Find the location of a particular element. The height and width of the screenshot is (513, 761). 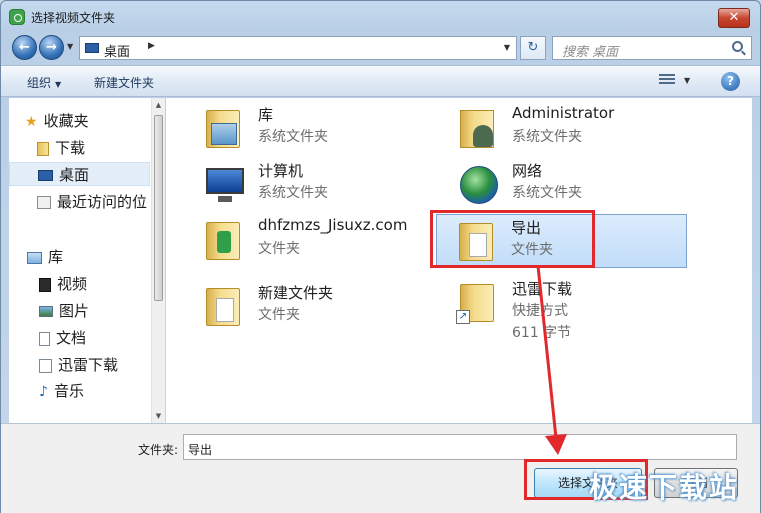

window-title: 选择视频文件夹 is located at coordinates (73, 18).